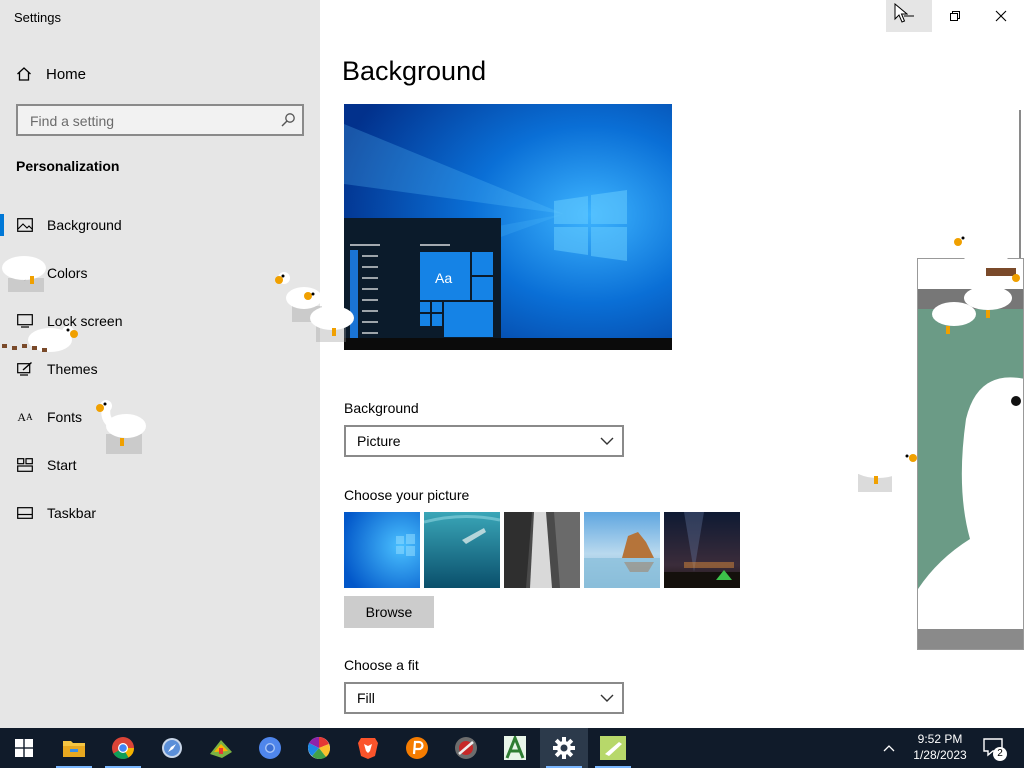 The width and height of the screenshot is (1024, 768). I want to click on sidebar-item-label: Taskbar, so click(72, 513).